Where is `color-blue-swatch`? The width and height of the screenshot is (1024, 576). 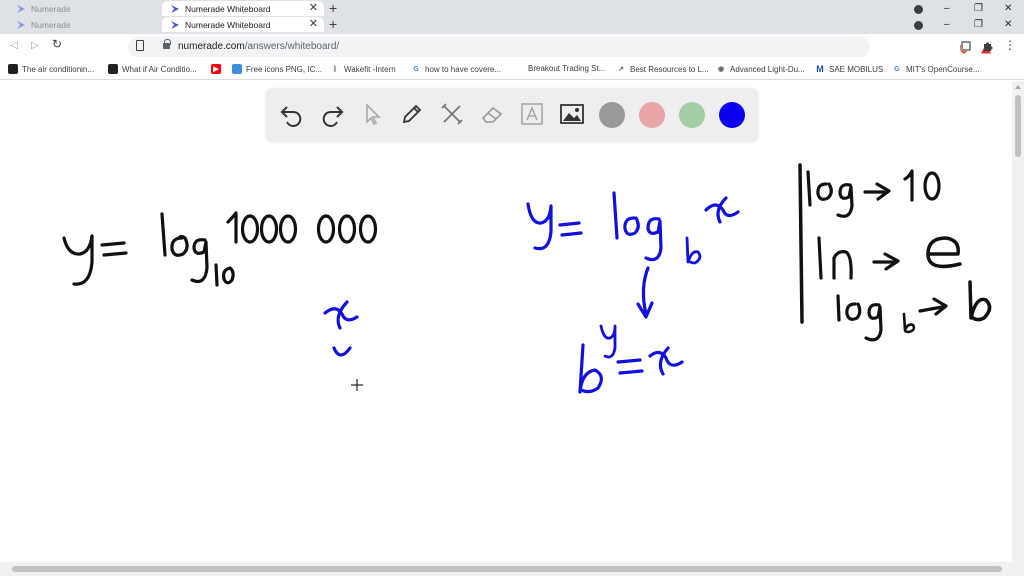 color-blue-swatch is located at coordinates (732, 115).